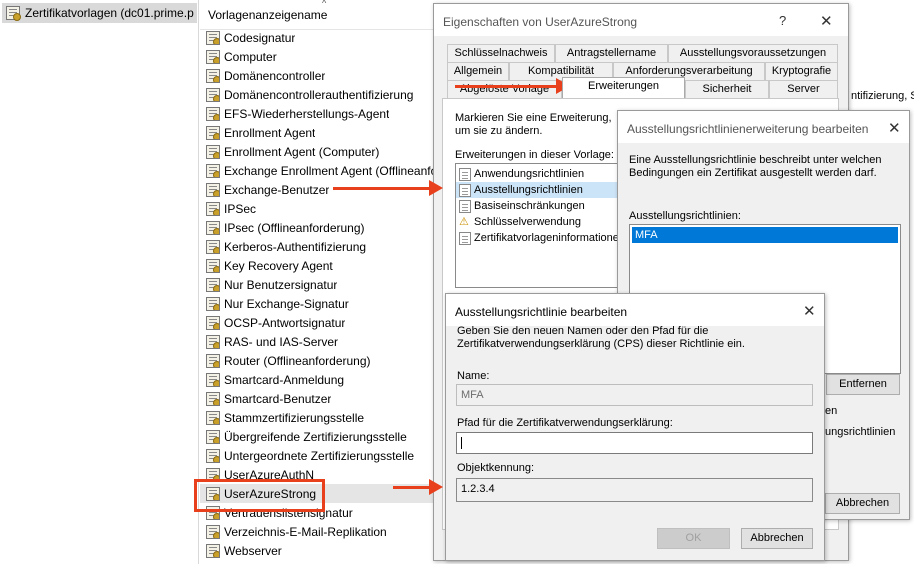 The height and width of the screenshot is (564, 914). I want to click on table-row: Nur Exchange-Signatur, so click(320, 303).